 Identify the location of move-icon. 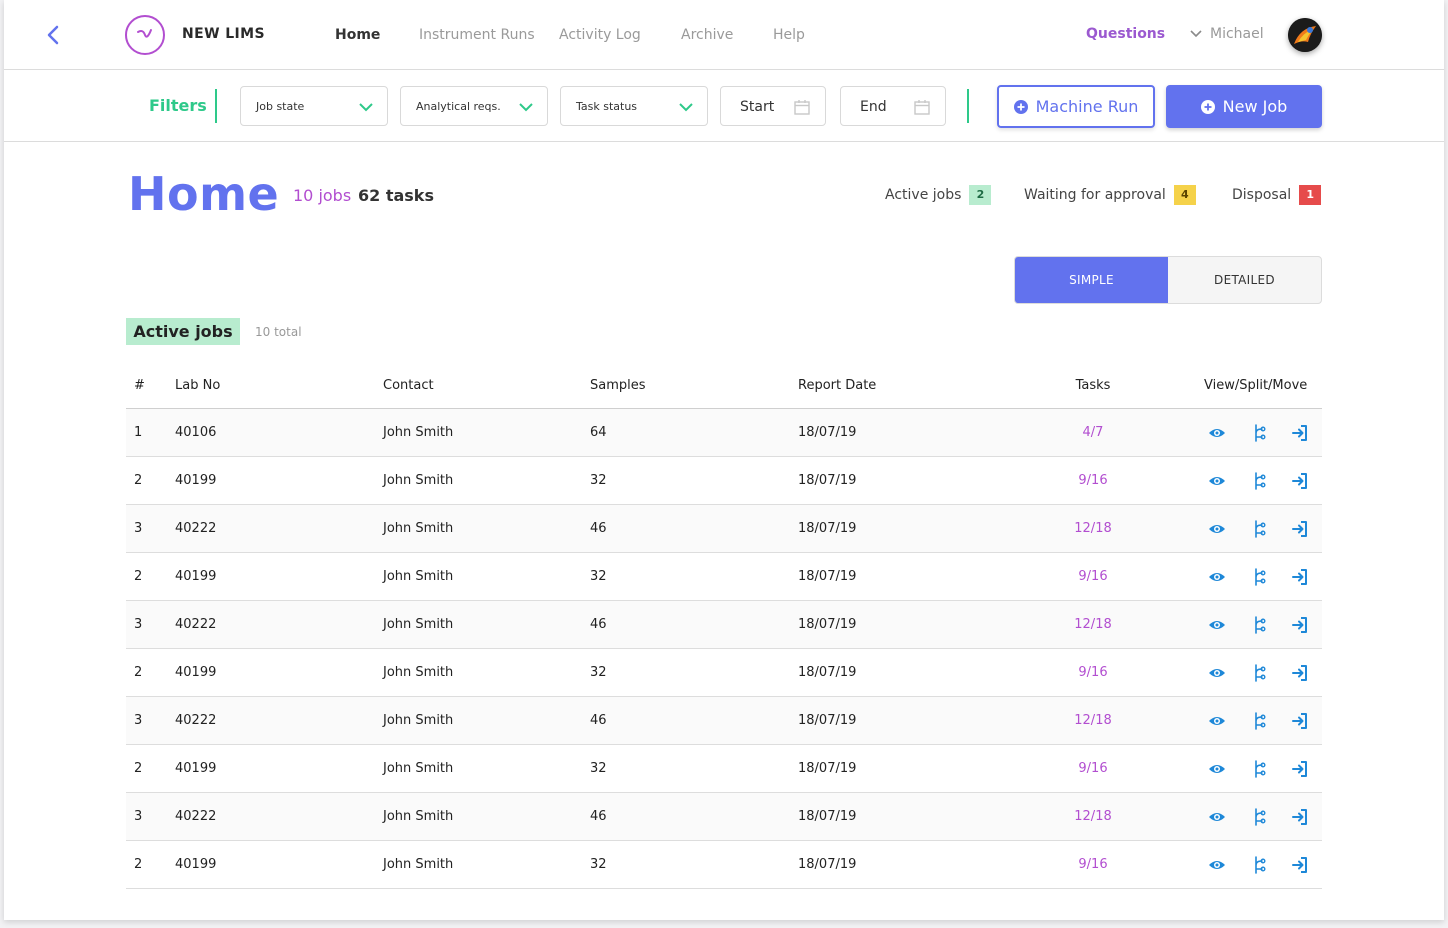
(1300, 628).